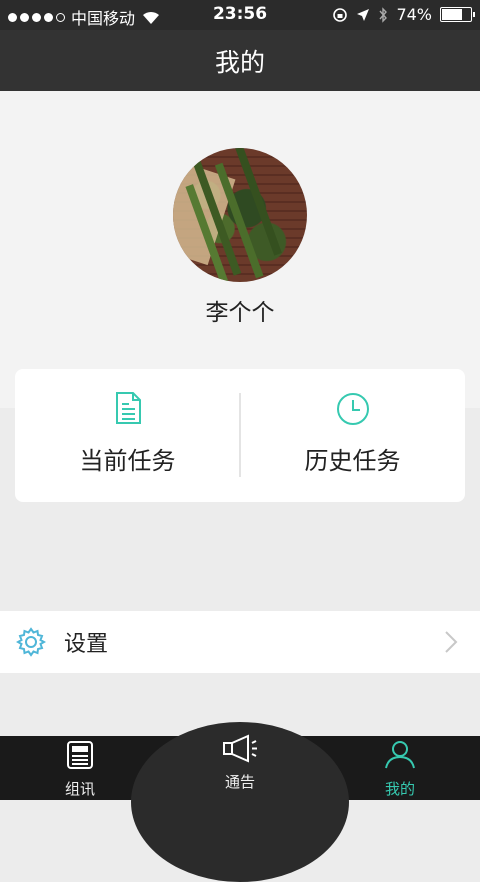 Image resolution: width=480 pixels, height=882 pixels. Describe the element at coordinates (352, 409) in the screenshot. I see `clock-icon` at that location.